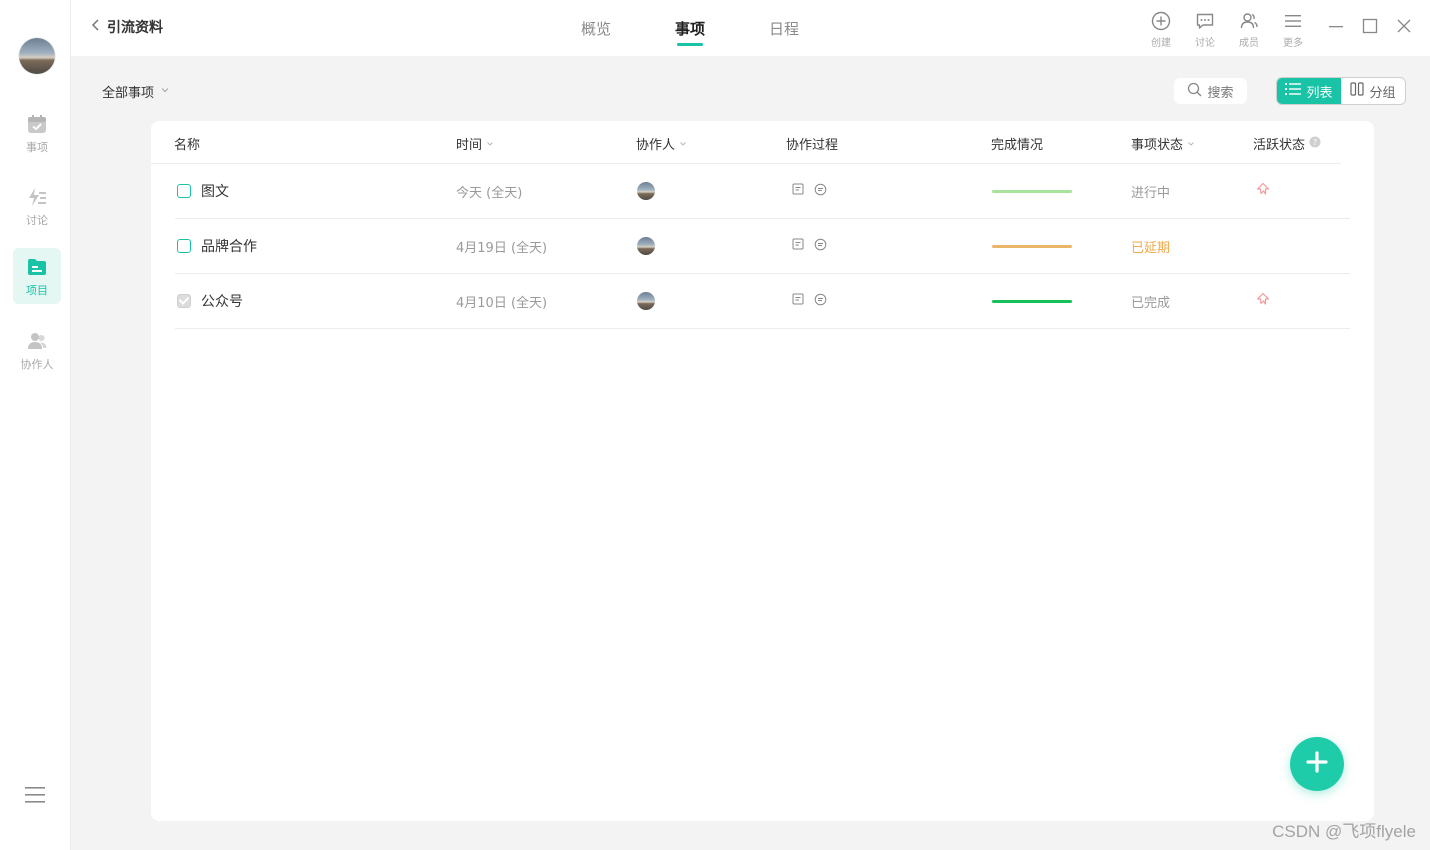 The height and width of the screenshot is (850, 1430). I want to click on task-status: 已延期, so click(1151, 248).